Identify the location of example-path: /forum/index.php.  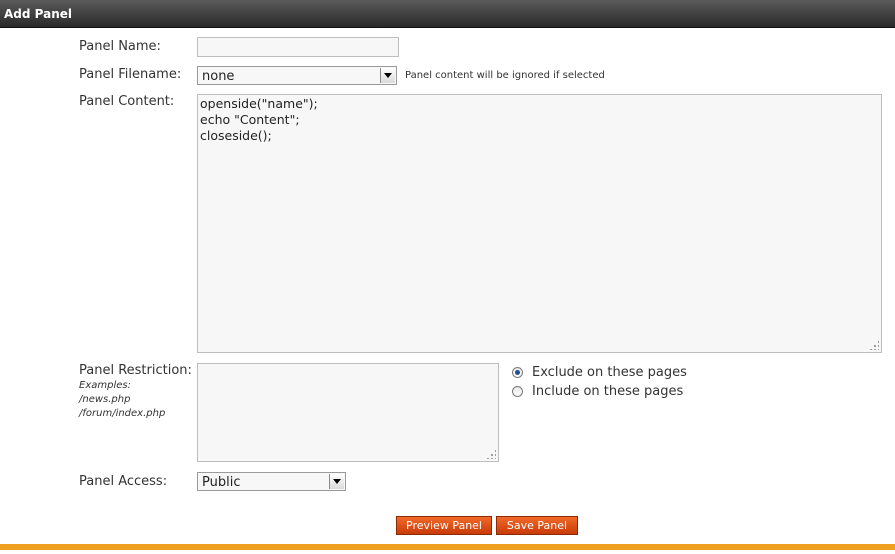
(122, 413).